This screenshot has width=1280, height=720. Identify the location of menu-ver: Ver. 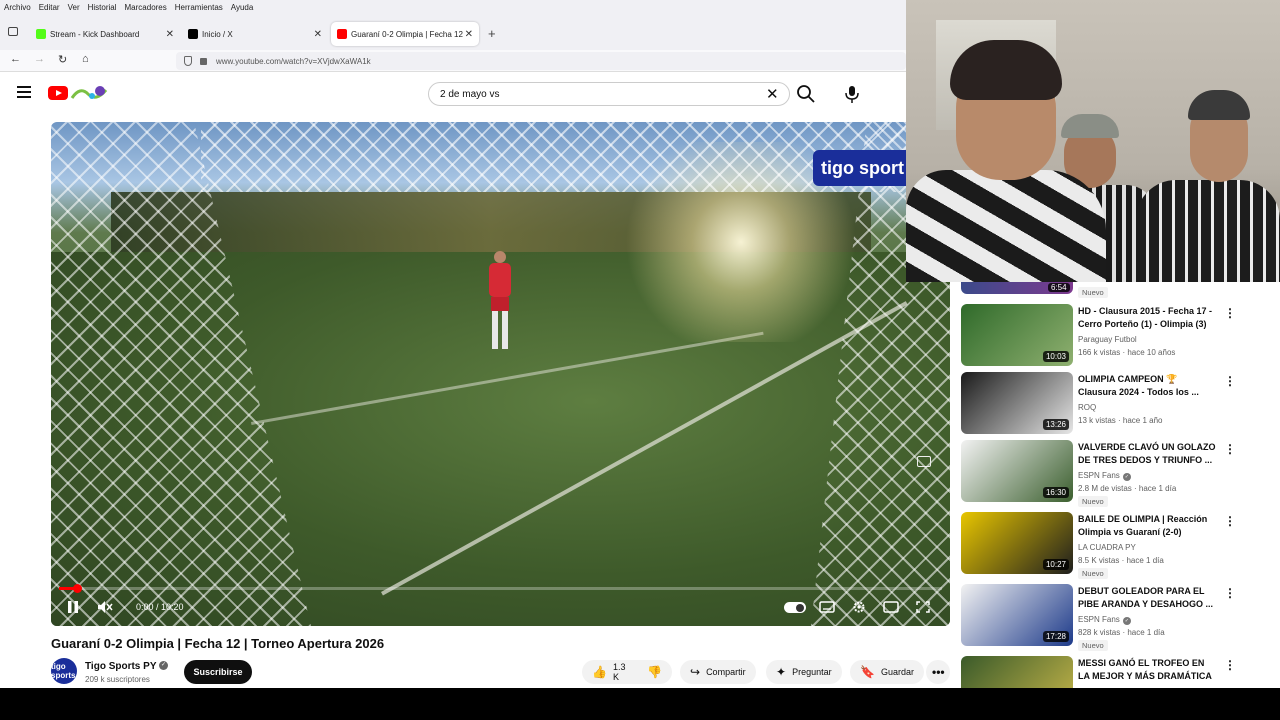
(74, 7).